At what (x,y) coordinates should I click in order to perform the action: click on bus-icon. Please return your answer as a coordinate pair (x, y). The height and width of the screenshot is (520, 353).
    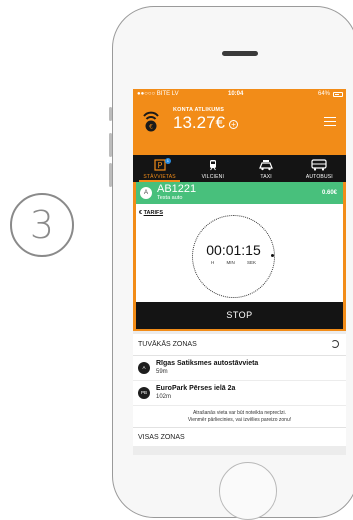
    Looking at the image, I should click on (319, 165).